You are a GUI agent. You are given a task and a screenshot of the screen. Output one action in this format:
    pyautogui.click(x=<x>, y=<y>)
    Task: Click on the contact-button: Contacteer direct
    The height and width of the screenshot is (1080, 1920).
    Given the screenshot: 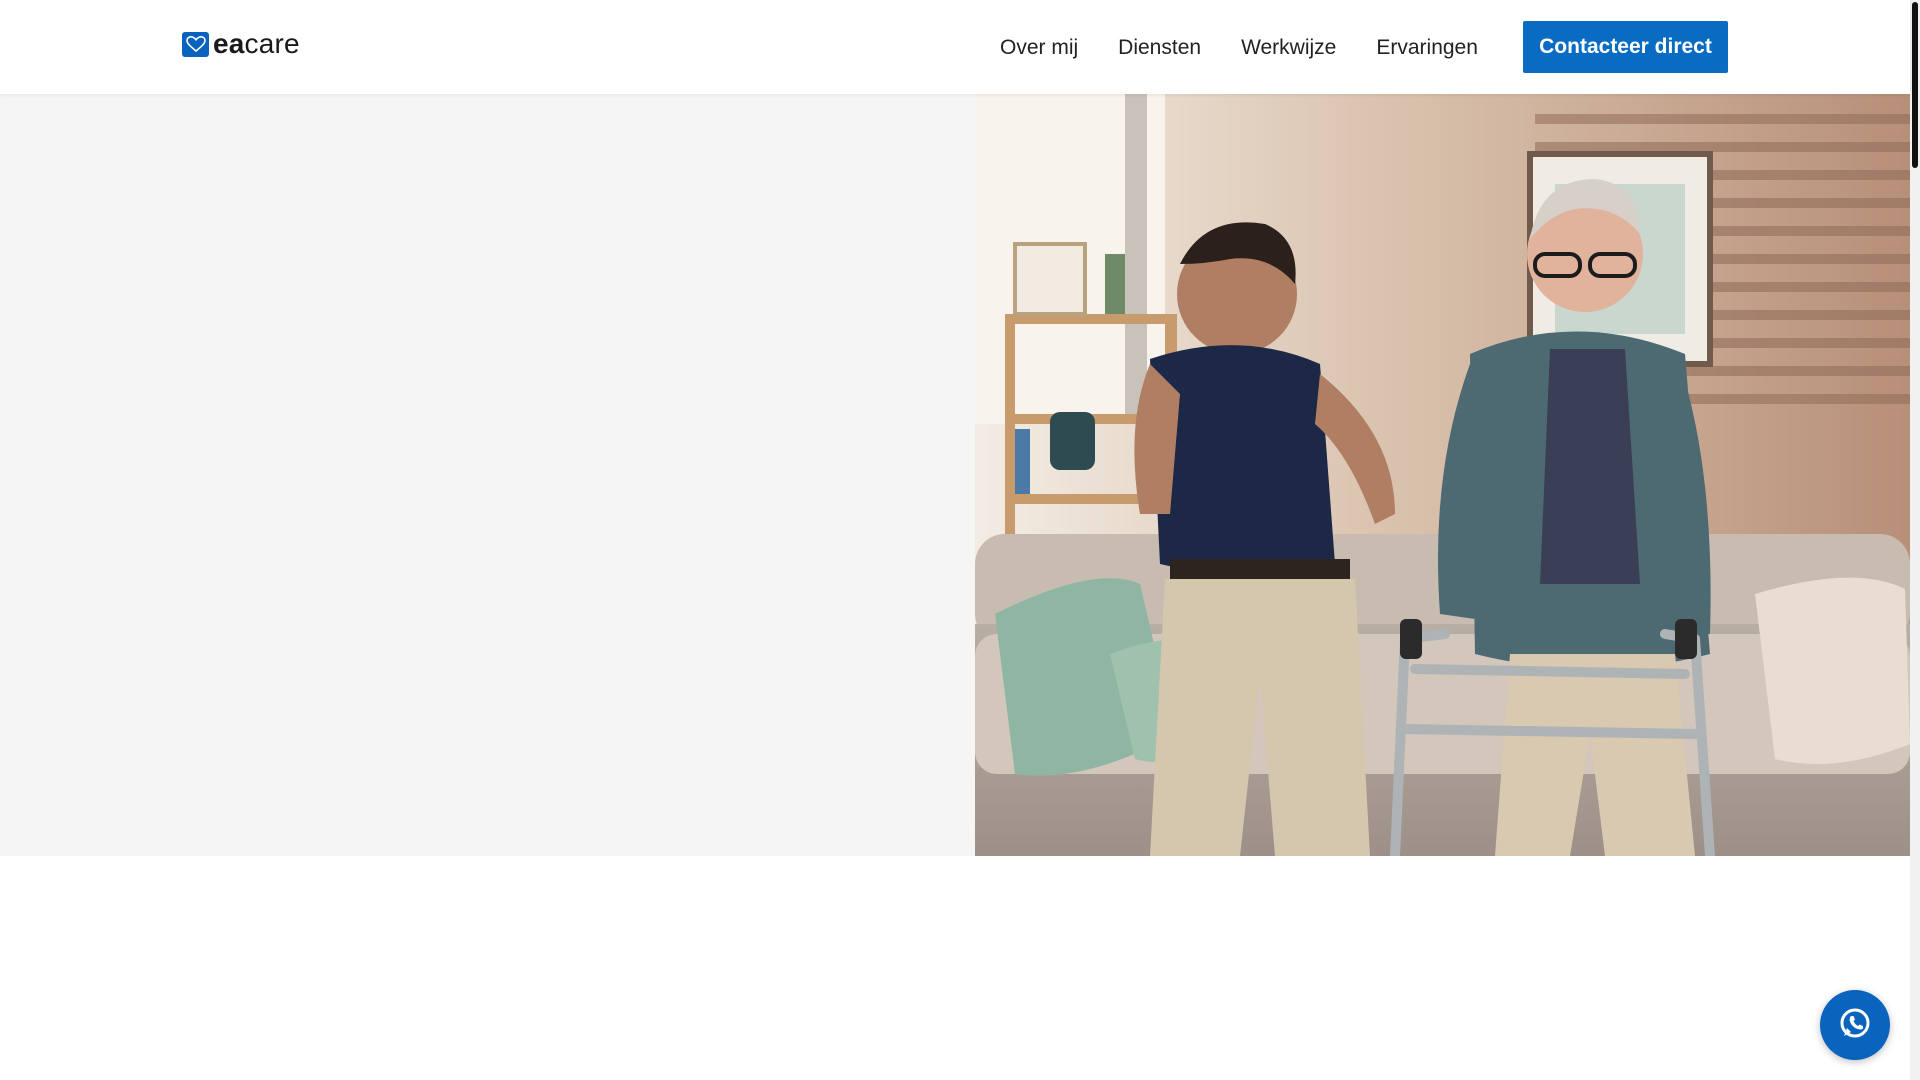 What is the action you would take?
    pyautogui.click(x=1625, y=47)
    